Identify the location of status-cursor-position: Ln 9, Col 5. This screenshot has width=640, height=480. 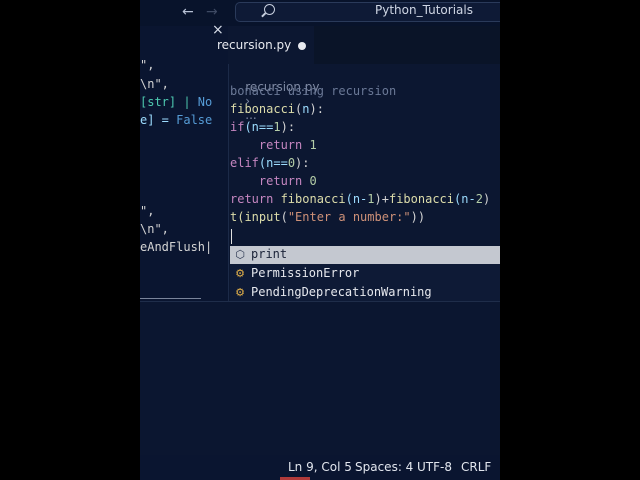
(320, 467).